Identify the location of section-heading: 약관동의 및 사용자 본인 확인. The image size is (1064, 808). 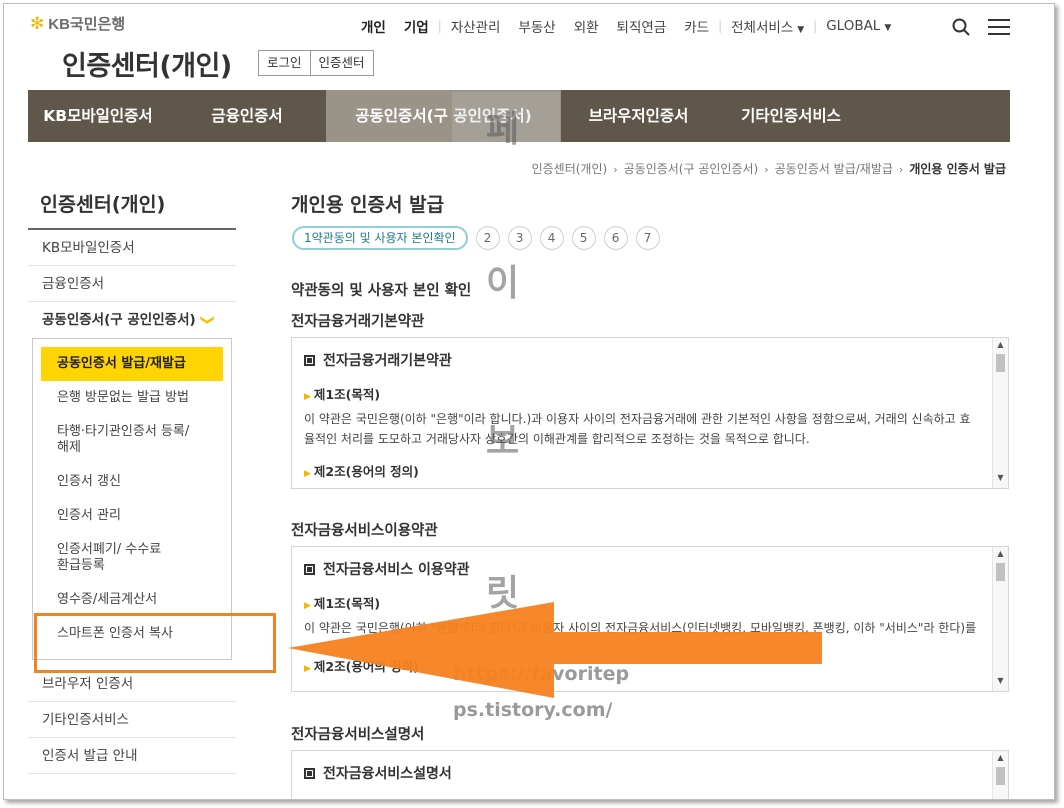
(381, 291).